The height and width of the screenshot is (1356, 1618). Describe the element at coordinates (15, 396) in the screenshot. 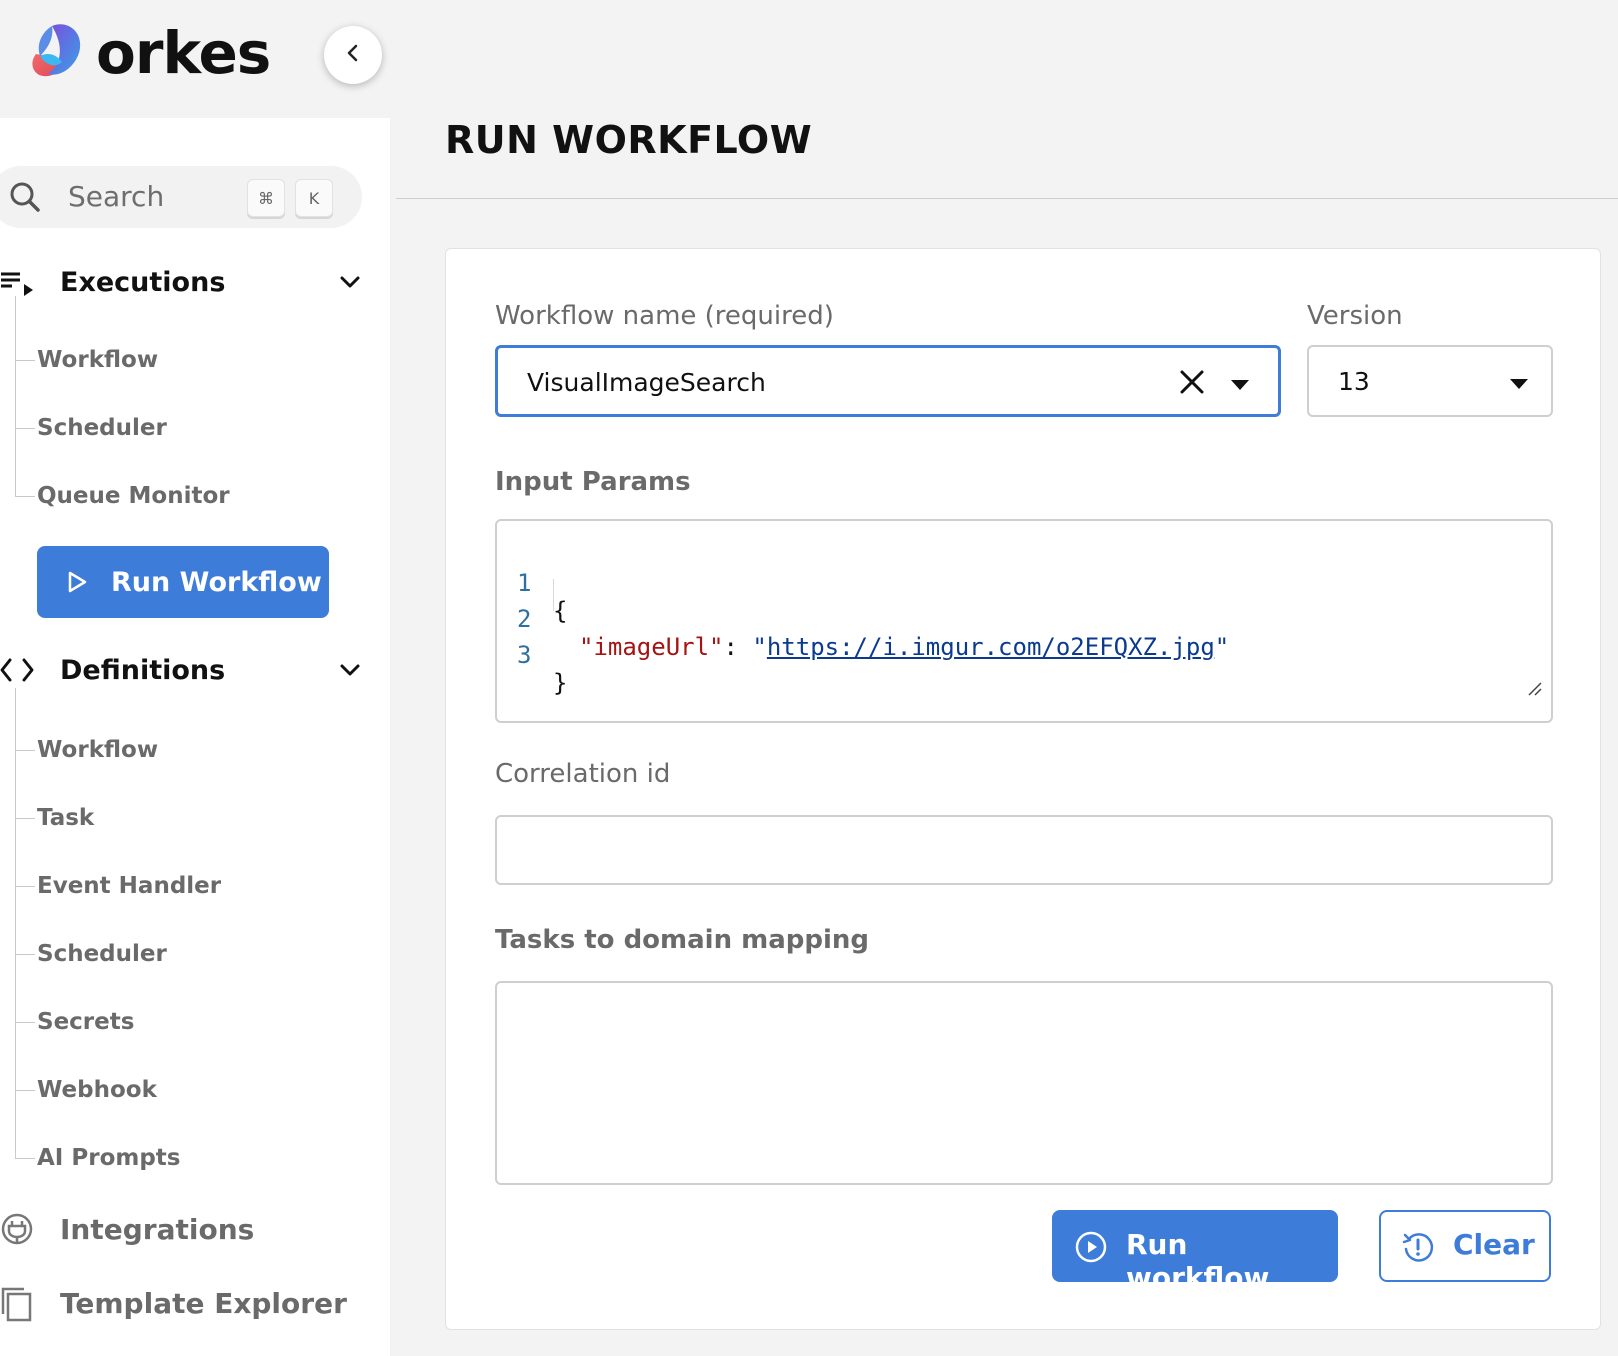

I see `tree-line` at that location.